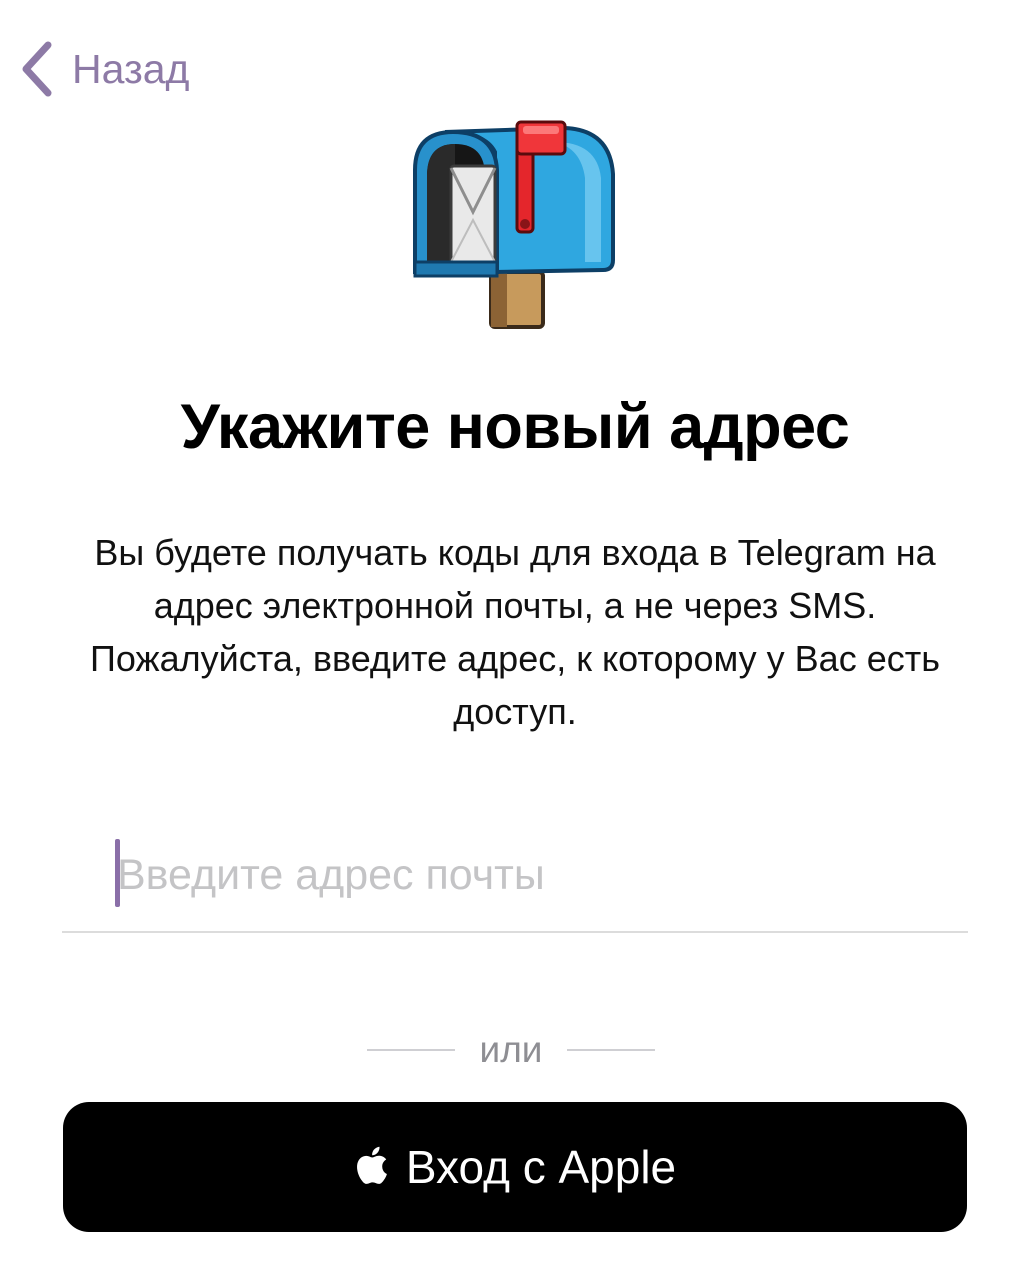  What do you see at coordinates (411, 1050) in the screenshot?
I see `separator-line-left` at bounding box center [411, 1050].